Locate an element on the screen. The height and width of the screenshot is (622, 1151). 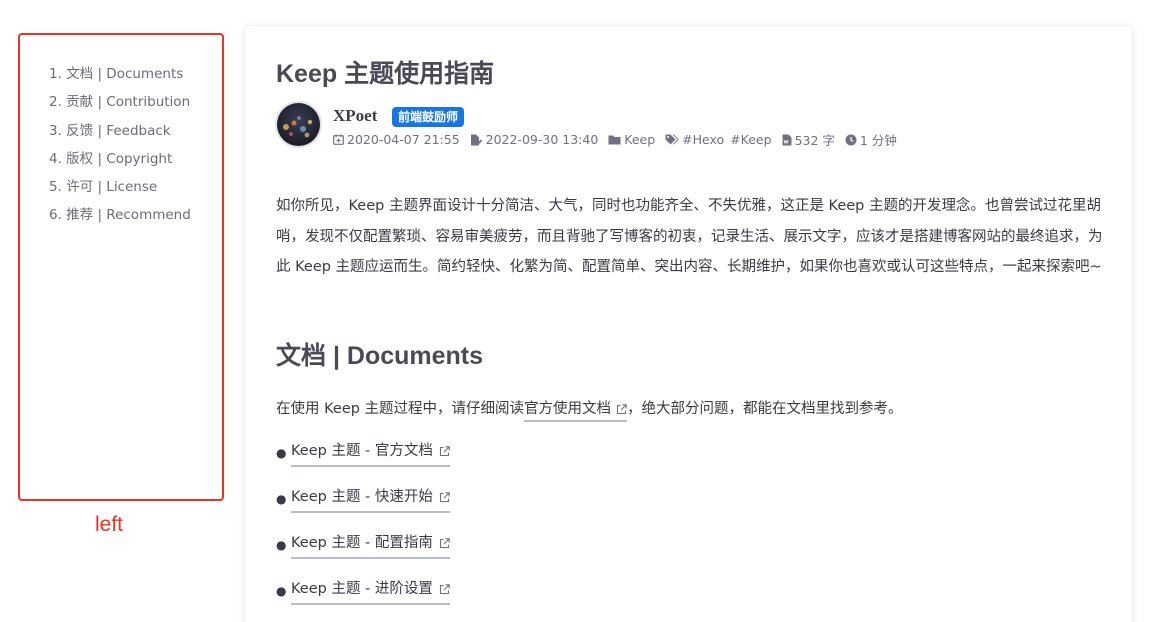
calendar-plus-icon is located at coordinates (338, 139).